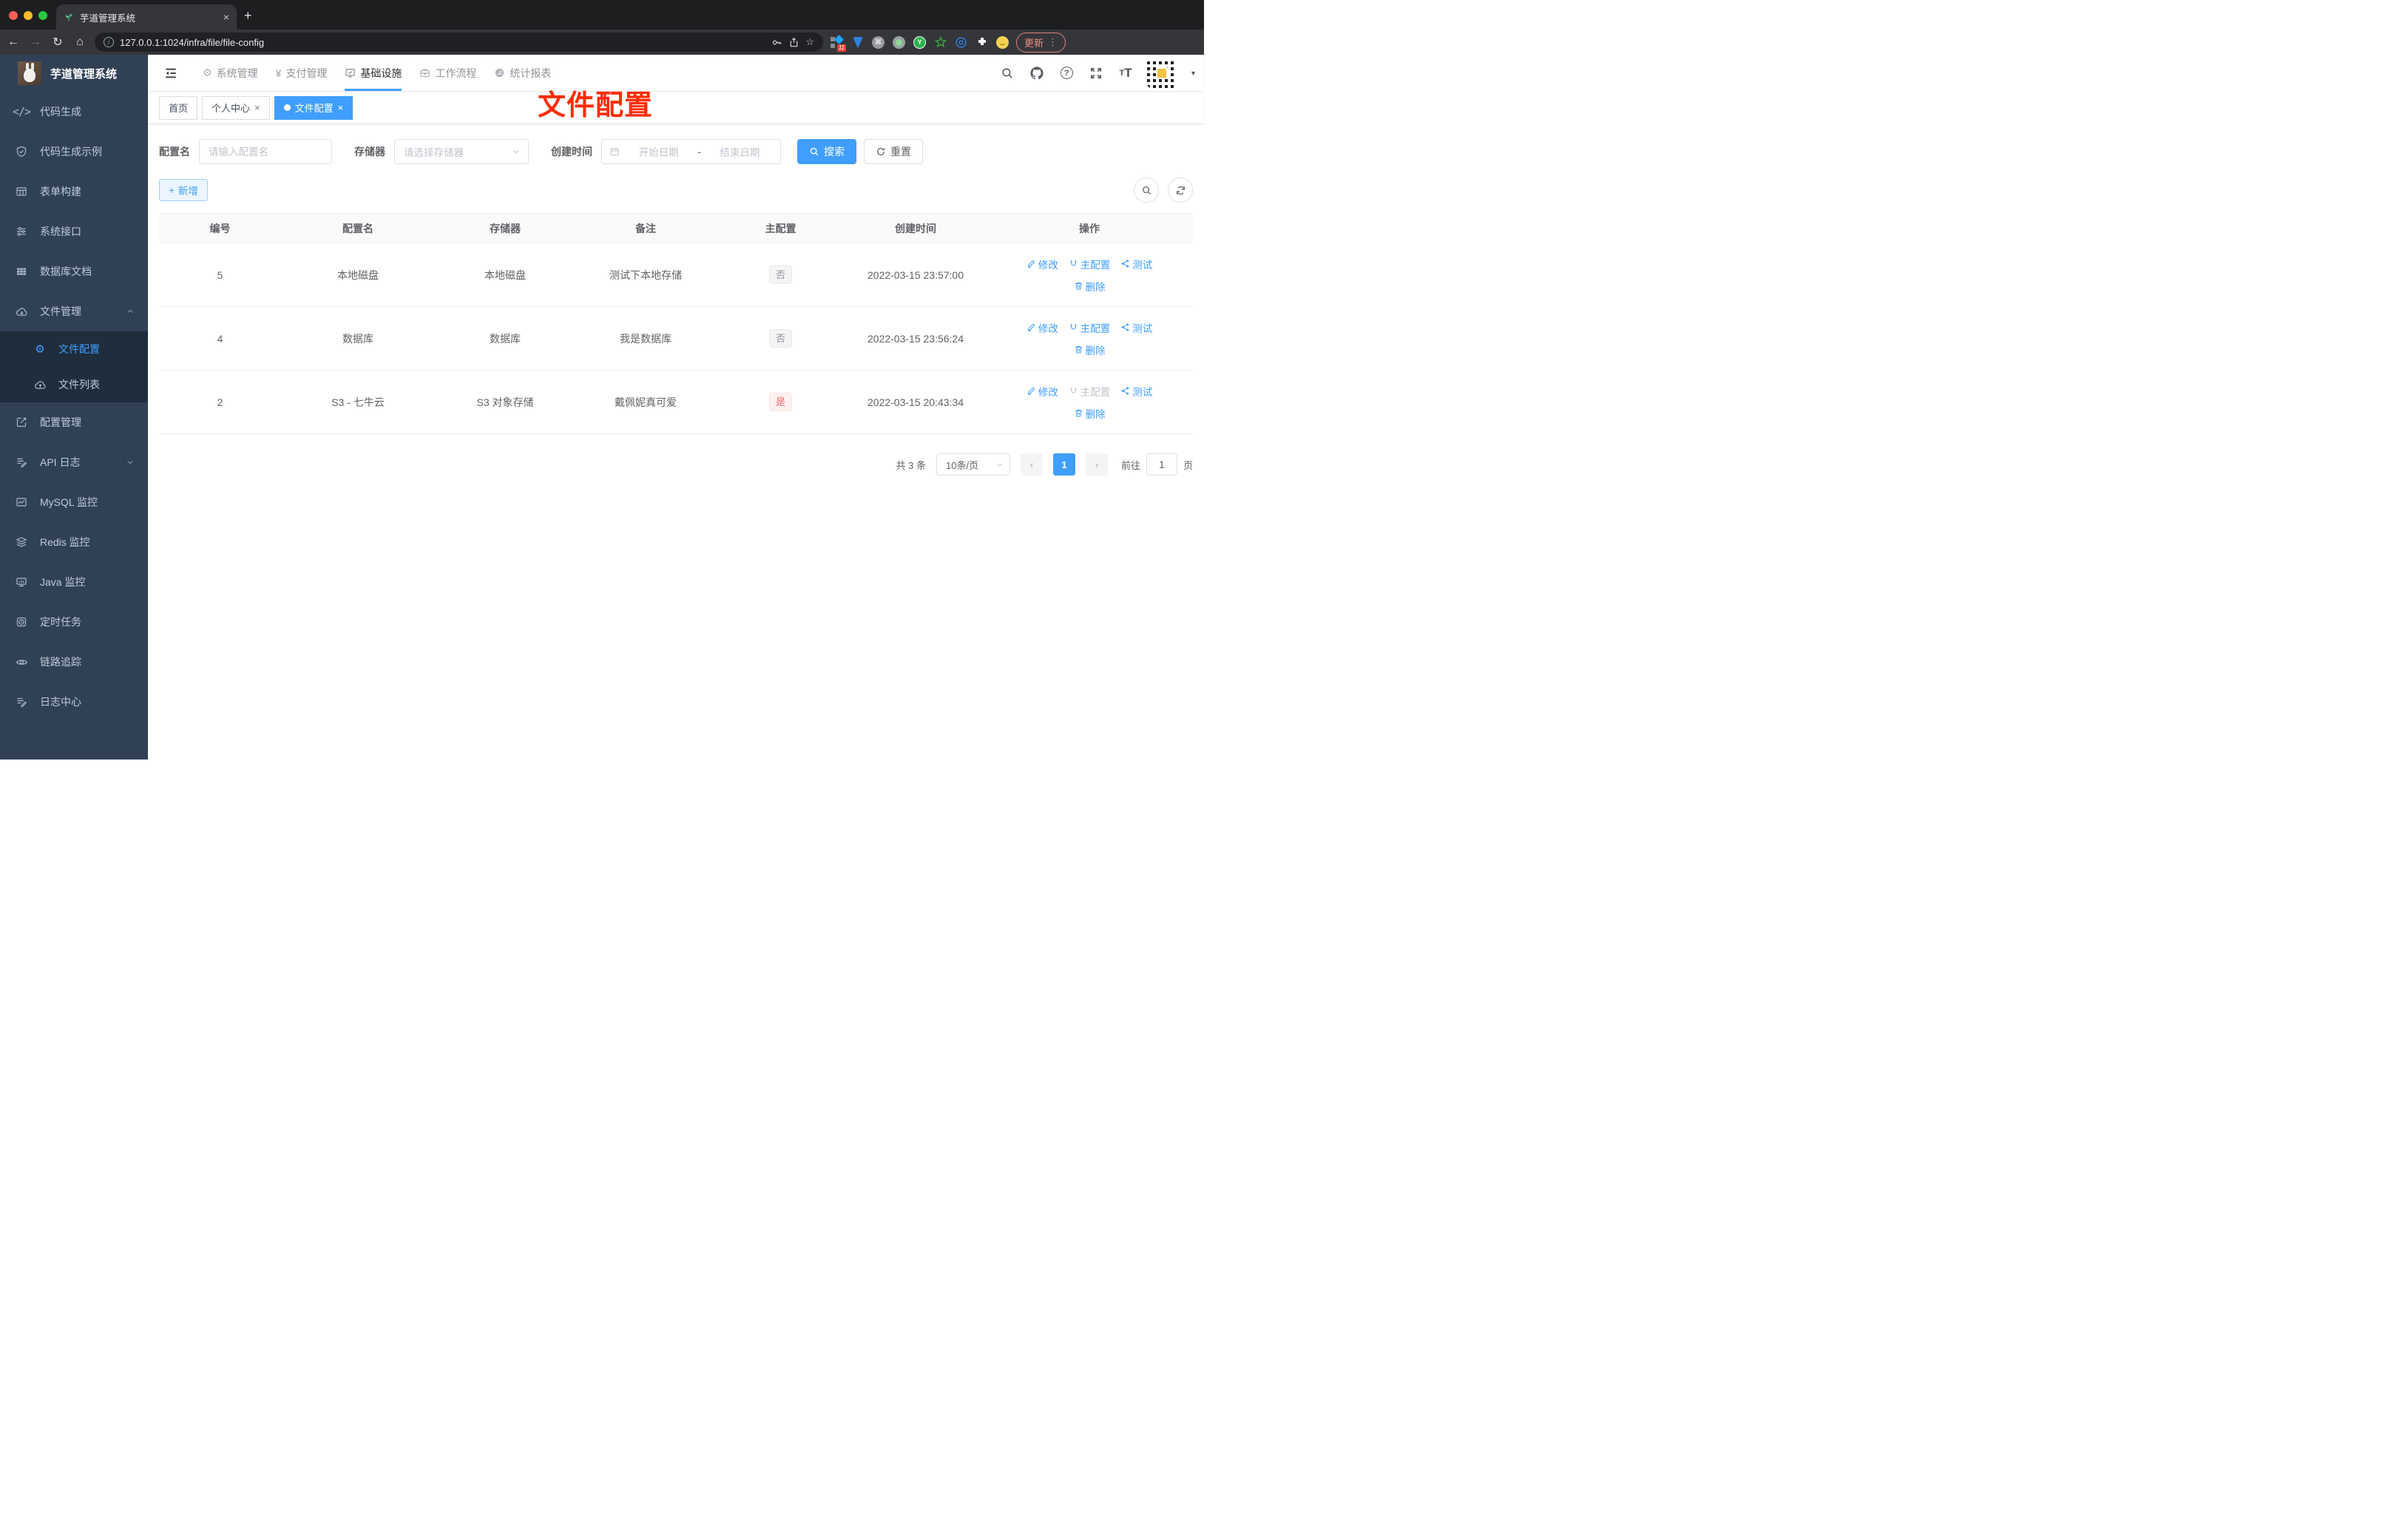  What do you see at coordinates (74, 192) in the screenshot?
I see `sidebar-item-form-builder: 表单构建` at bounding box center [74, 192].